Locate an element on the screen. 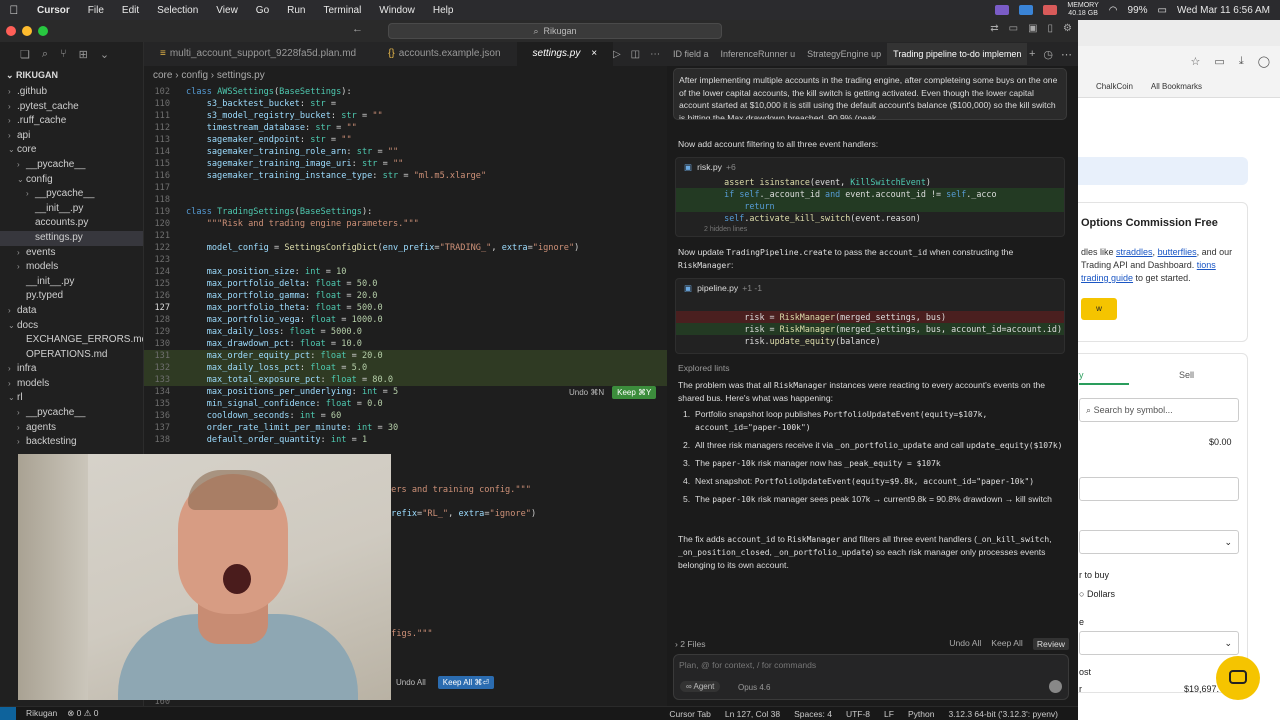 The image size is (1280, 720). settings-icon: ⚙ is located at coordinates (1067, 28).